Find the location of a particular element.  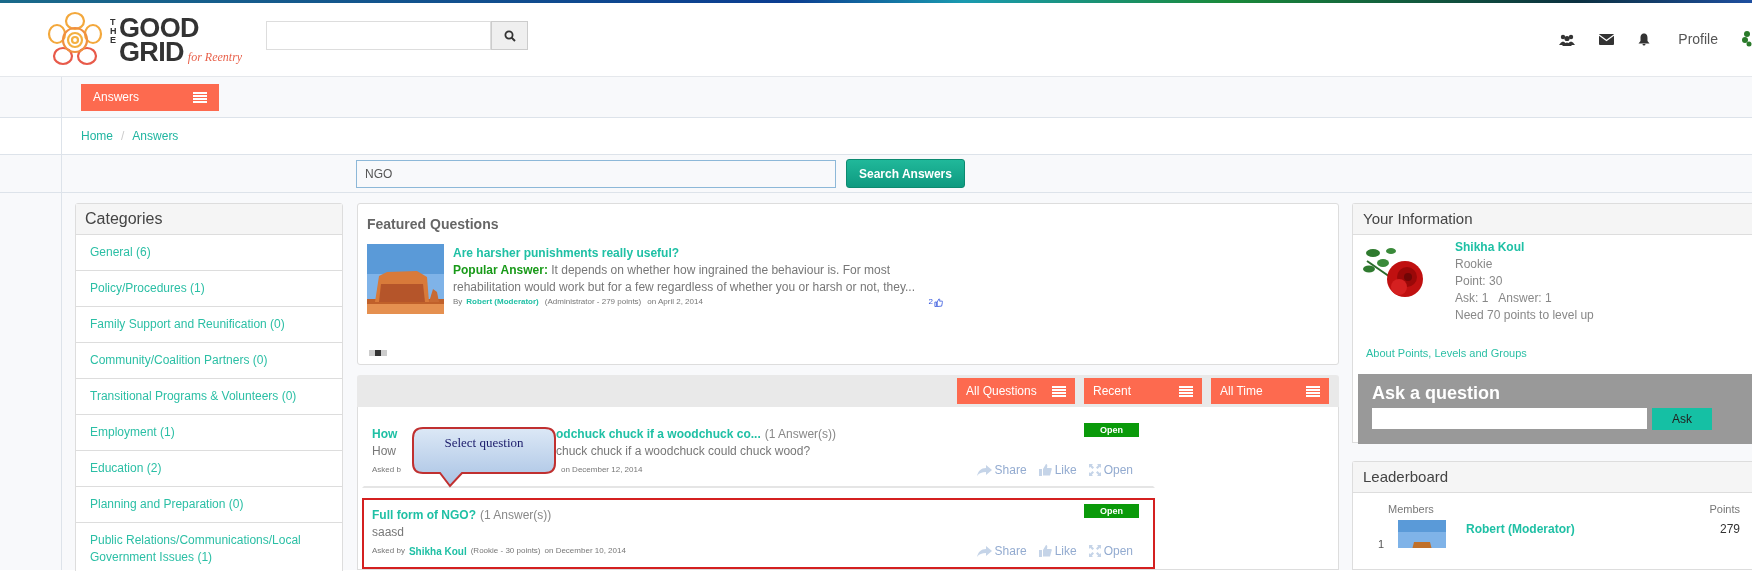

ask-button: Ask is located at coordinates (1682, 418).